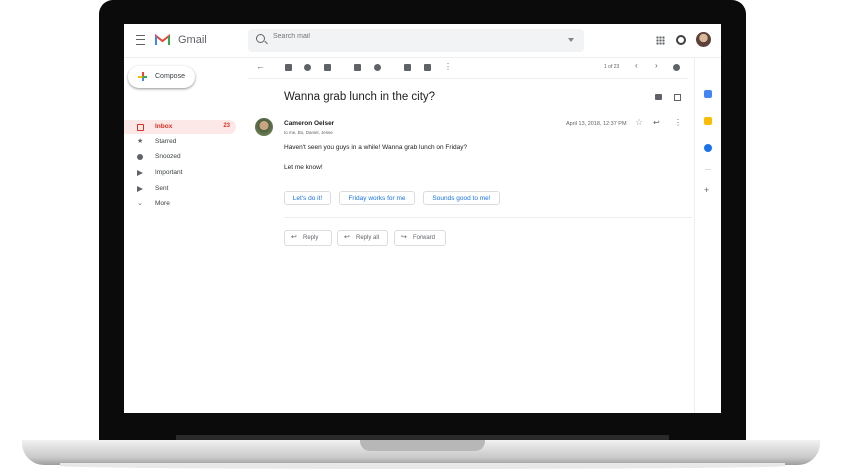  I want to click on keep-icon, so click(708, 121).